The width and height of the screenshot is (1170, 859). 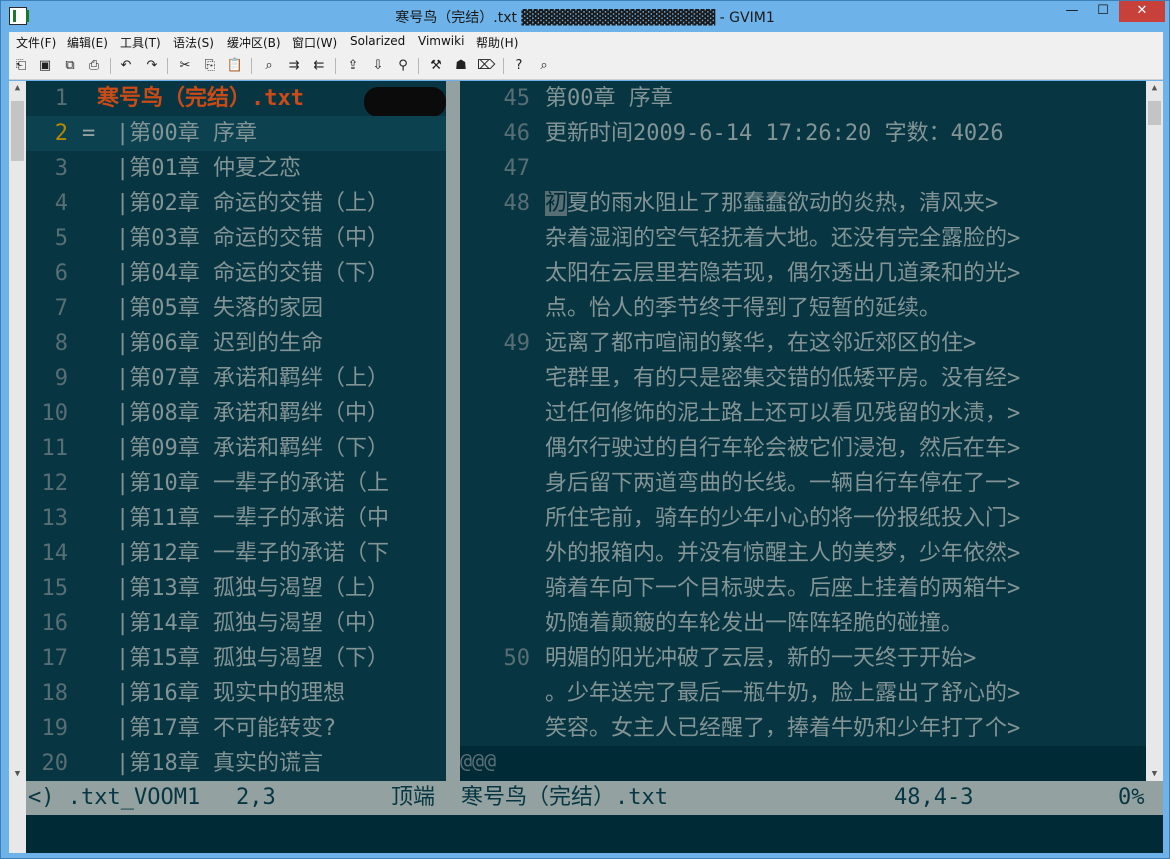 I want to click on status-buffer-name: 寒号鸟（完结）.txt, so click(x=564, y=797).